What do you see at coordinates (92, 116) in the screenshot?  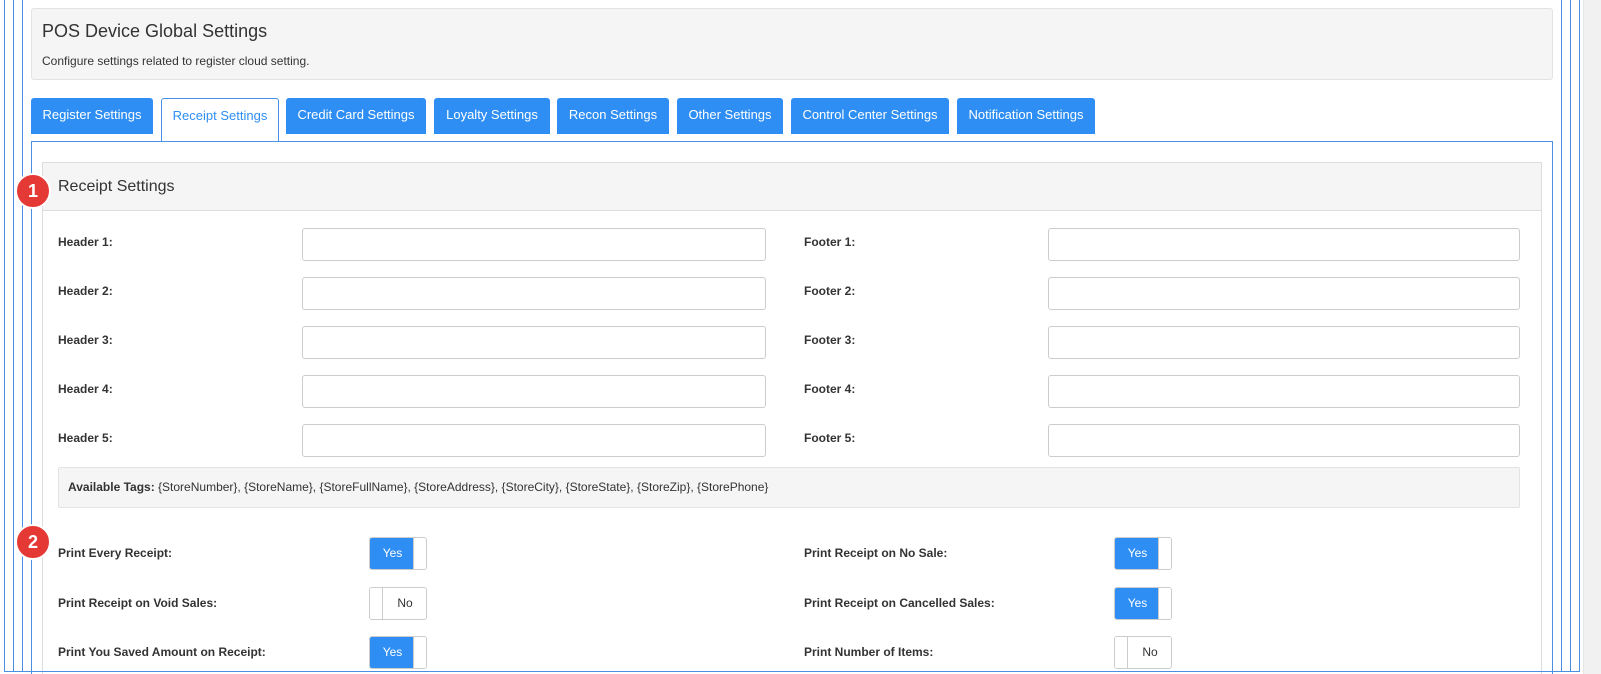 I see `tab-register-settings: Register Settings` at bounding box center [92, 116].